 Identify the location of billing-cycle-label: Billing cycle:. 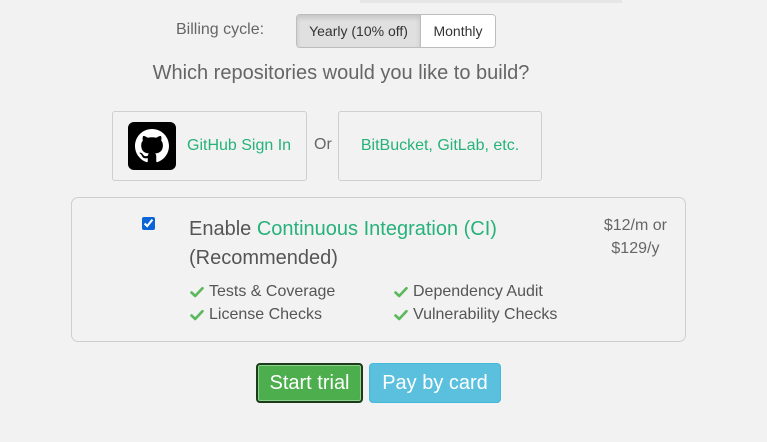
(220, 29).